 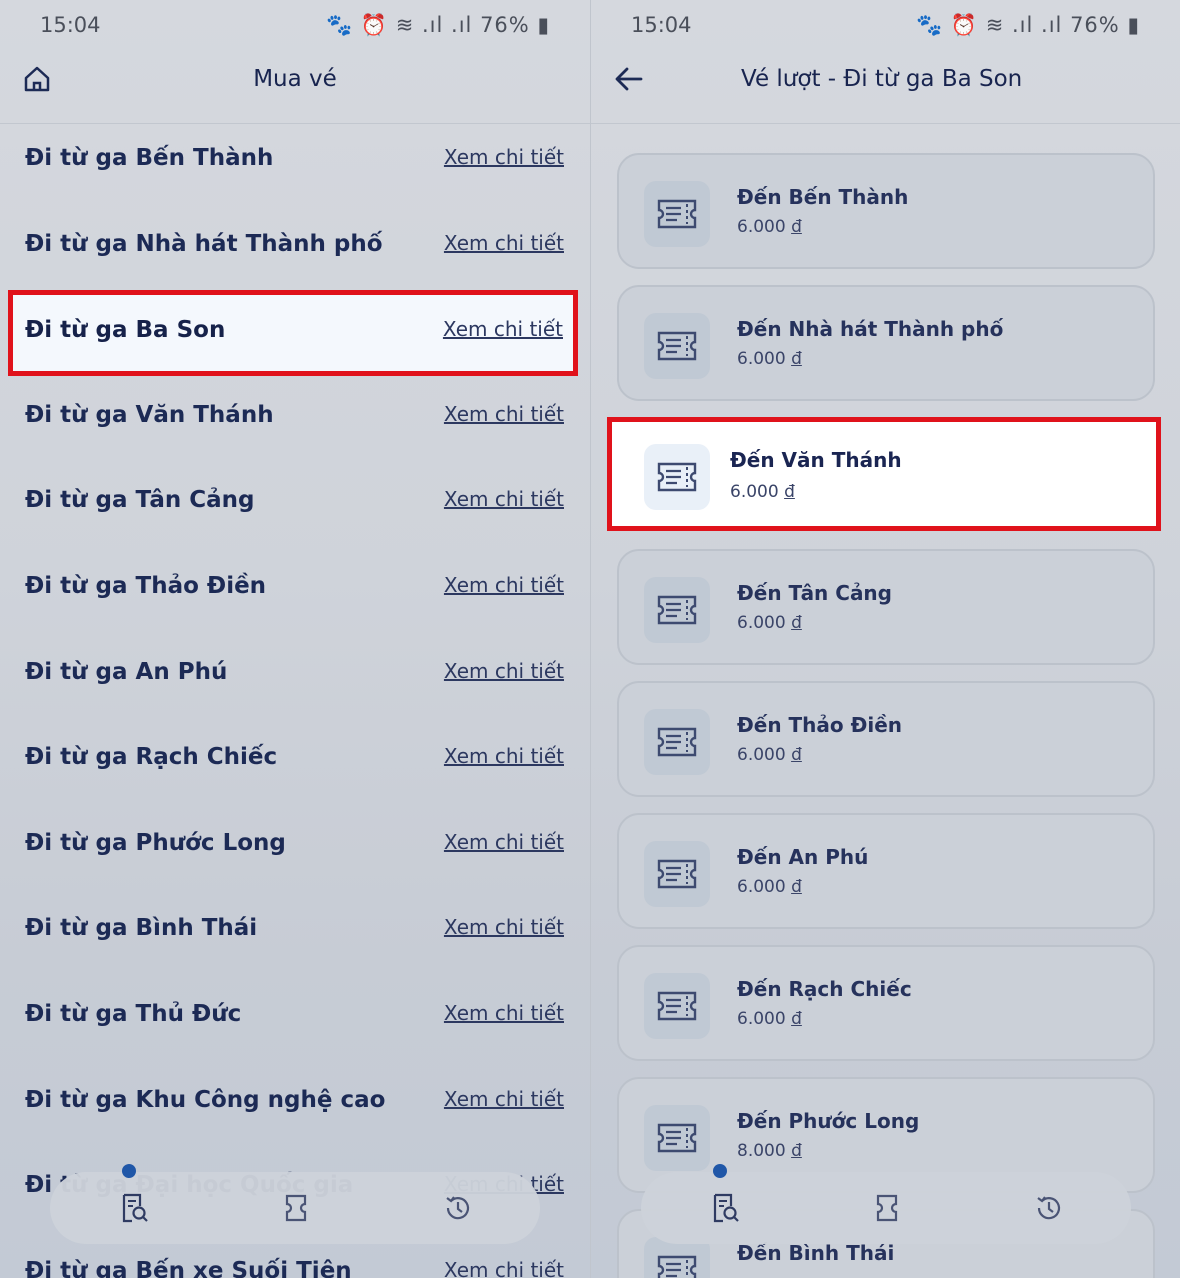 I want to click on route-row: Đi từ ga Bình Thái Xem chi tiết, so click(x=295, y=946).